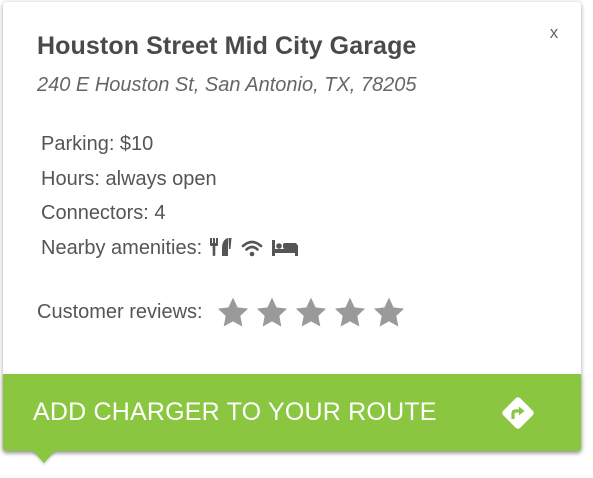  What do you see at coordinates (129, 178) in the screenshot?
I see `opening-hours: Hours: always open` at bounding box center [129, 178].